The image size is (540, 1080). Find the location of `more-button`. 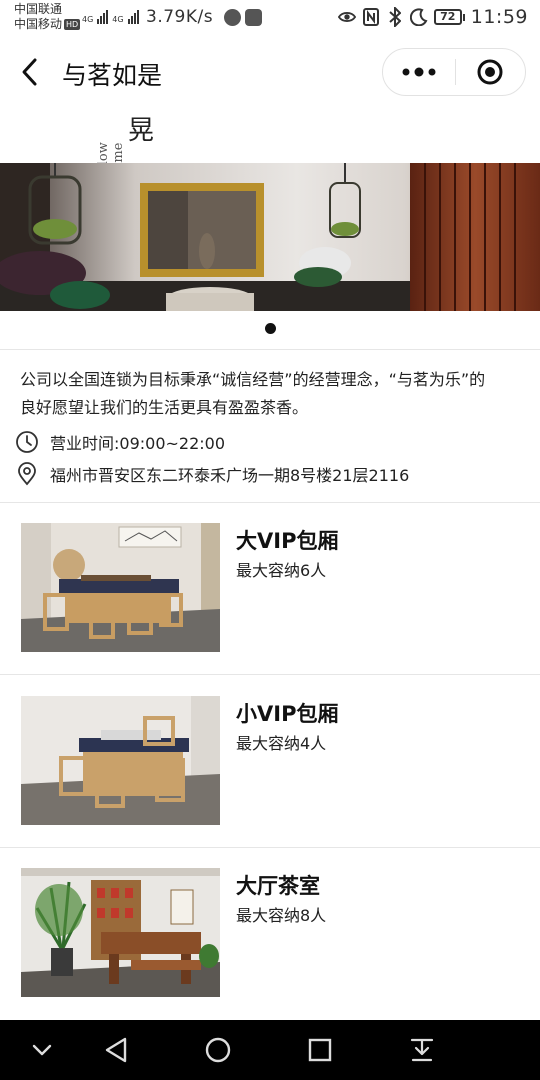

more-button is located at coordinates (419, 72).